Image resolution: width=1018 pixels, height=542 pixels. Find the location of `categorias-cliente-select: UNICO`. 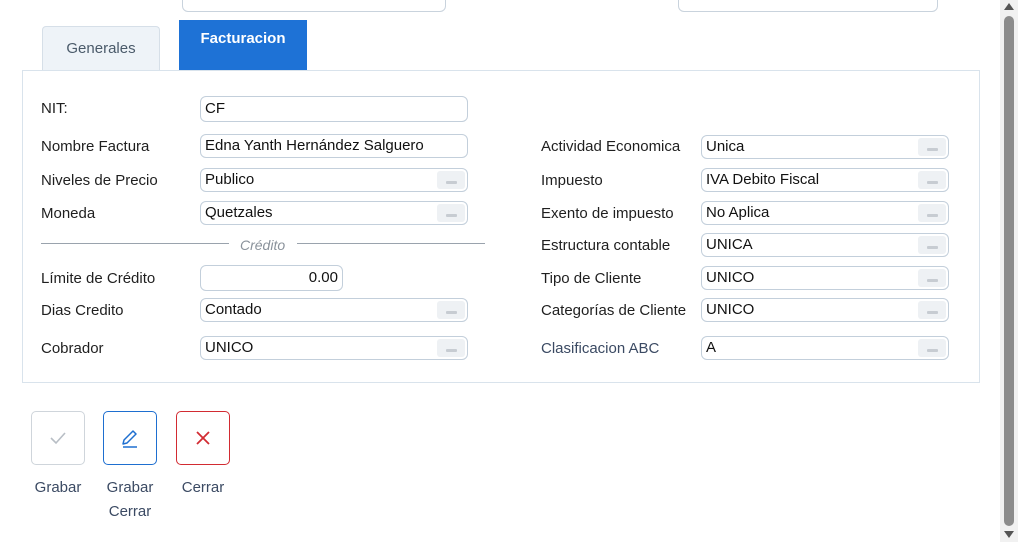

categorias-cliente-select: UNICO is located at coordinates (825, 310).